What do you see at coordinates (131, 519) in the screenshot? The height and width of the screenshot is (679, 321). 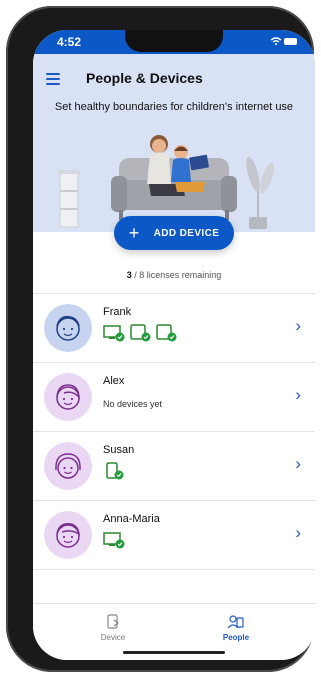 I see `person-name: Anna-Maria` at bounding box center [131, 519].